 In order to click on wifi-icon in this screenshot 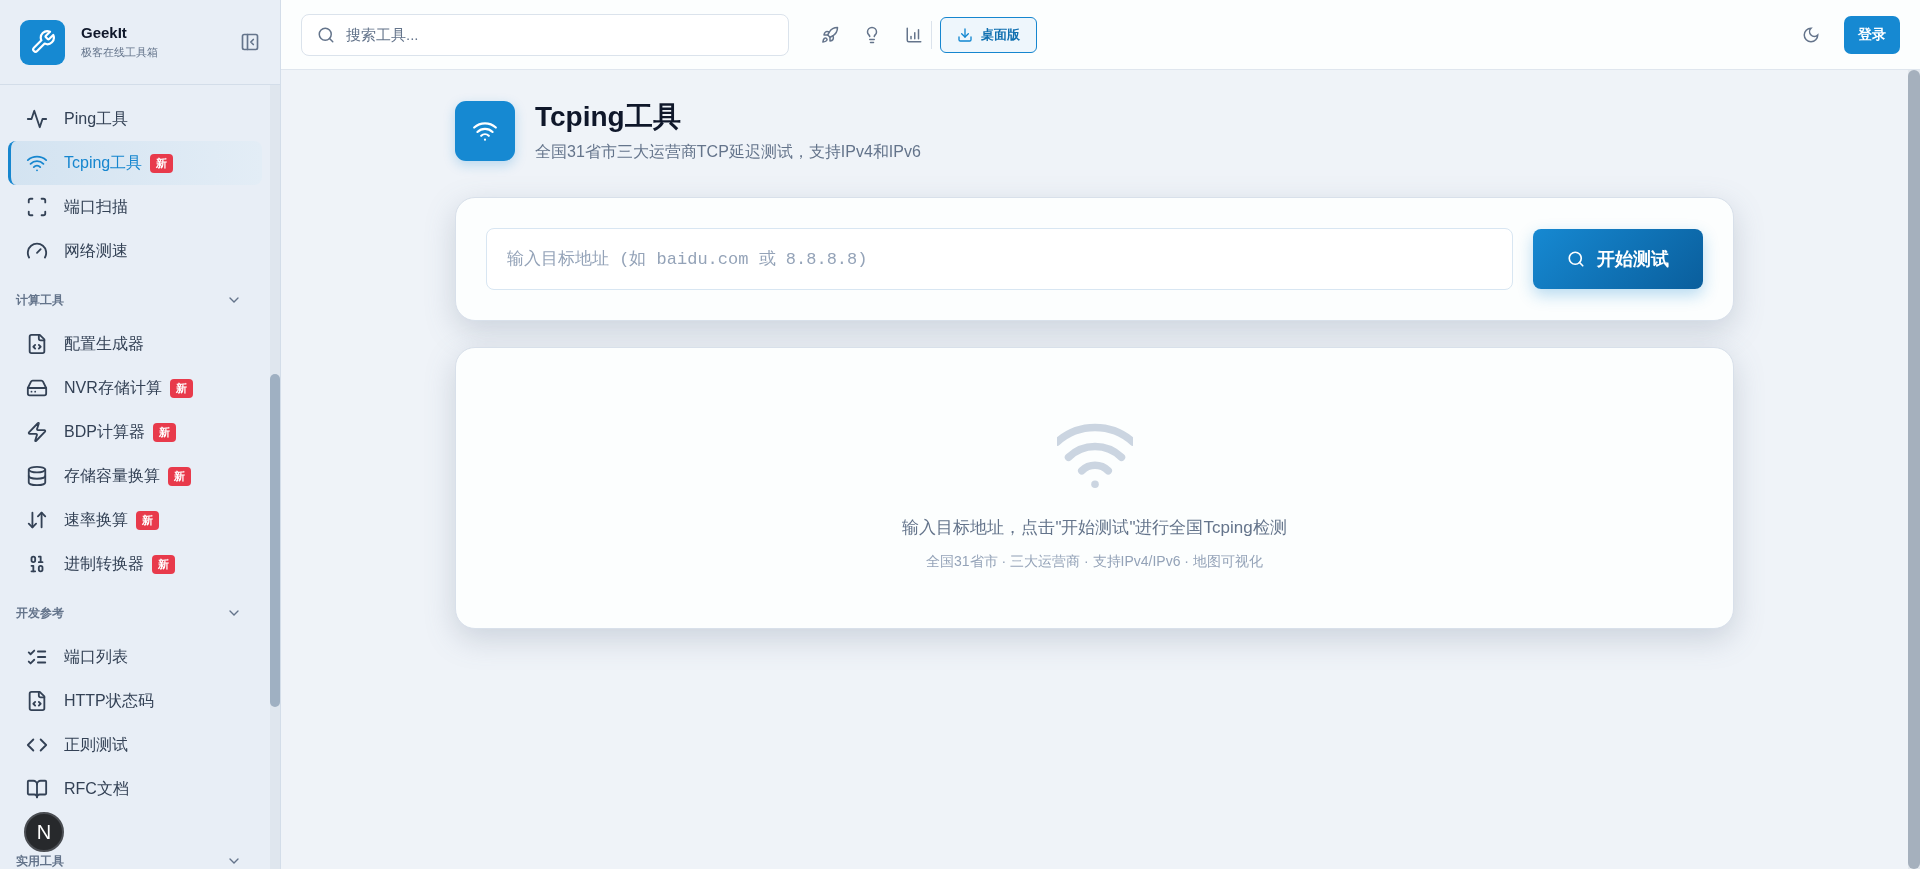, I will do `click(485, 130)`.